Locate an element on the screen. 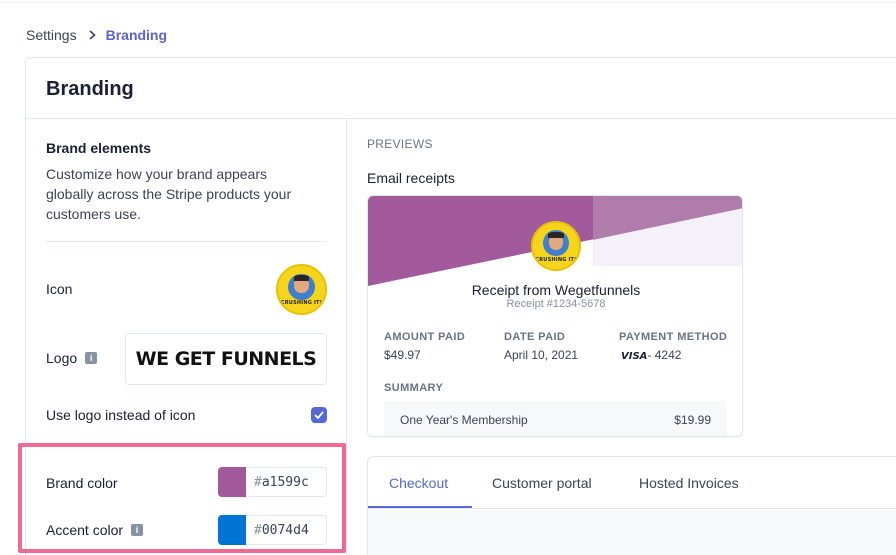  check-icon is located at coordinates (319, 415).